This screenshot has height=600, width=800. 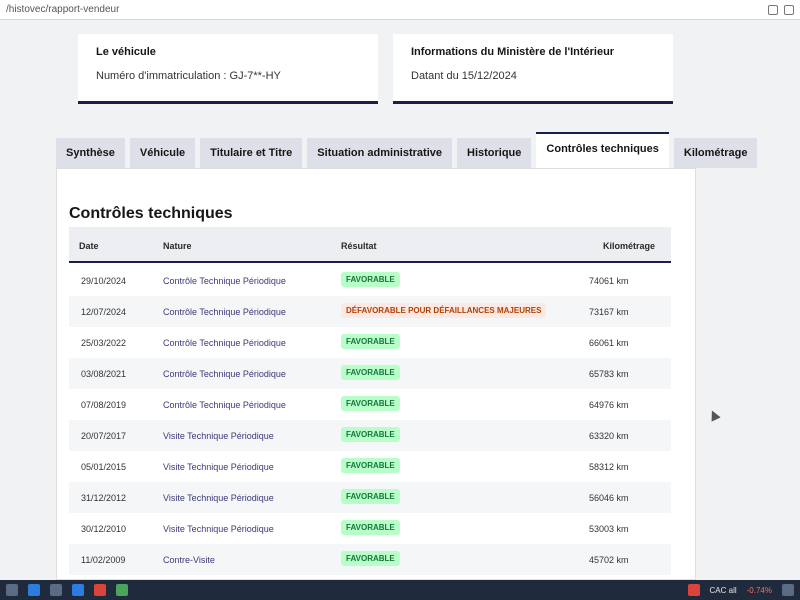 What do you see at coordinates (723, 590) in the screenshot?
I see `ticker-label: CAC all` at bounding box center [723, 590].